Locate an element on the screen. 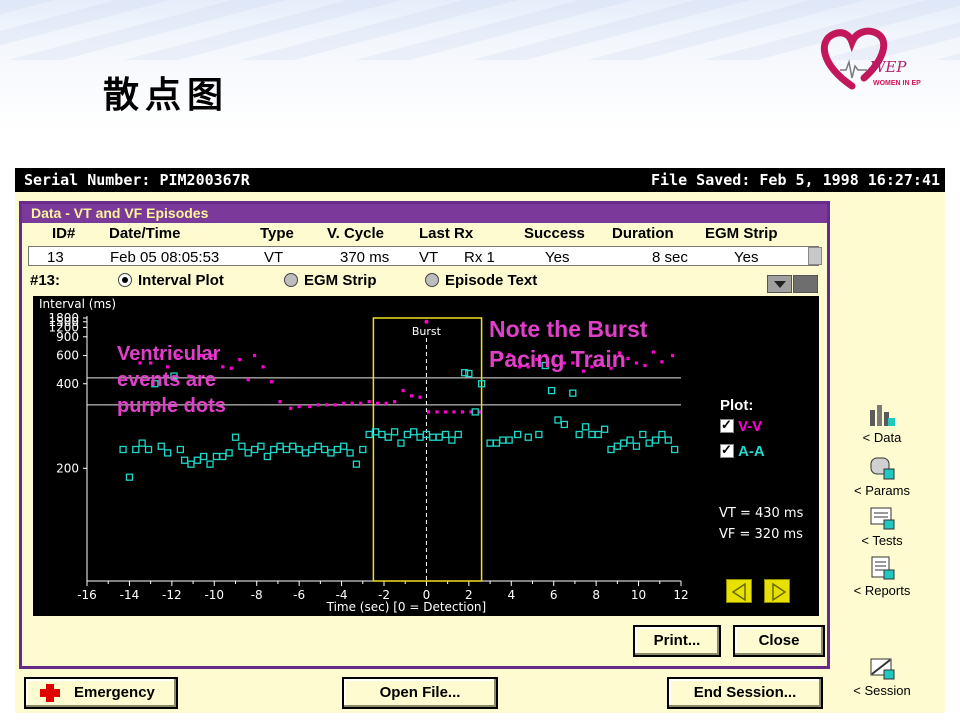  x-tick-label: 4 is located at coordinates (511, 595).